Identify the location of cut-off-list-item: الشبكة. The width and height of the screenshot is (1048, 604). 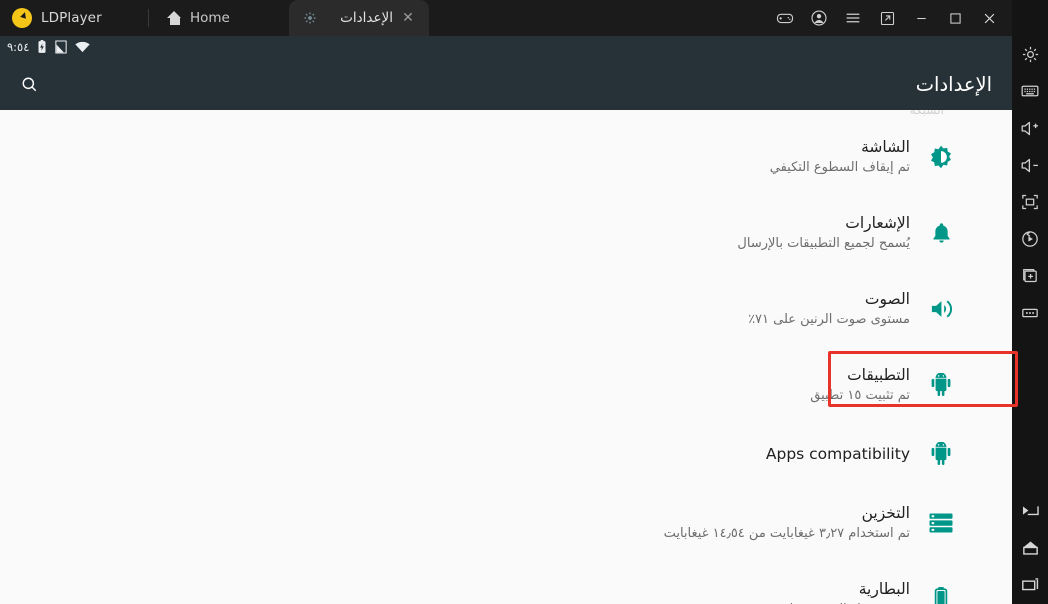
(506, 114).